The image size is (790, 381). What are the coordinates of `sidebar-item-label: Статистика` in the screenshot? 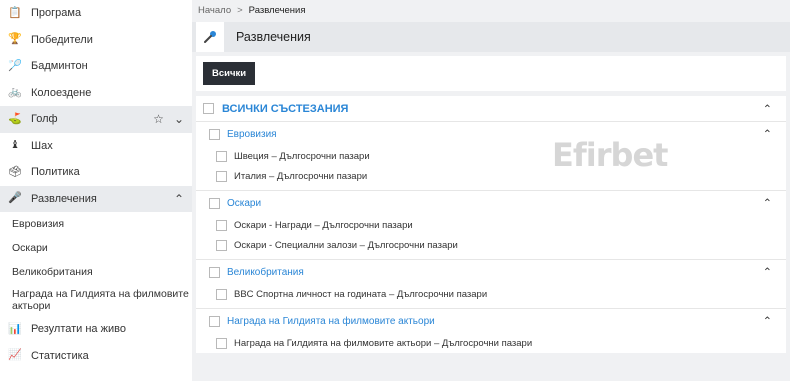 It's located at (60, 355).